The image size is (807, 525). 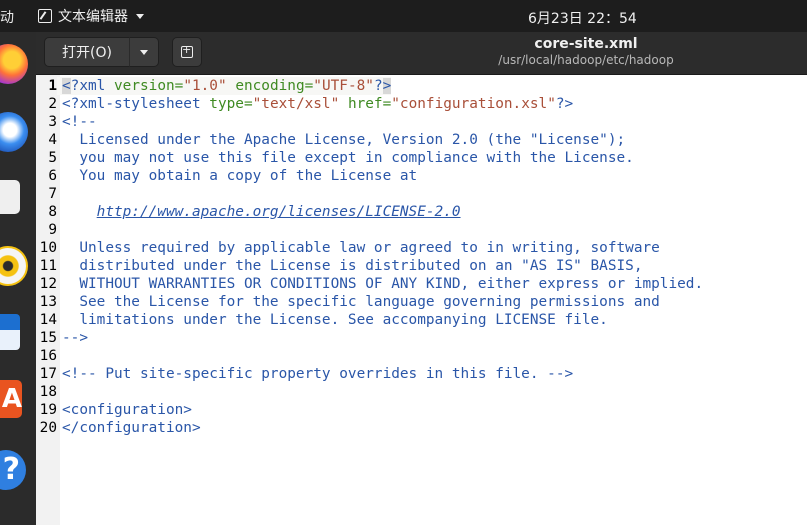 What do you see at coordinates (87, 52) in the screenshot?
I see `open-button: 打开(O)` at bounding box center [87, 52].